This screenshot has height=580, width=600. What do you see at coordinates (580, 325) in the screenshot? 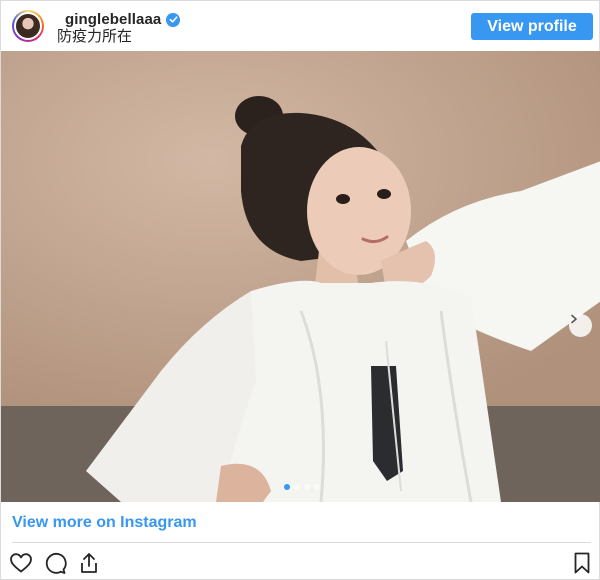
I see `next-slide-button` at bounding box center [580, 325].